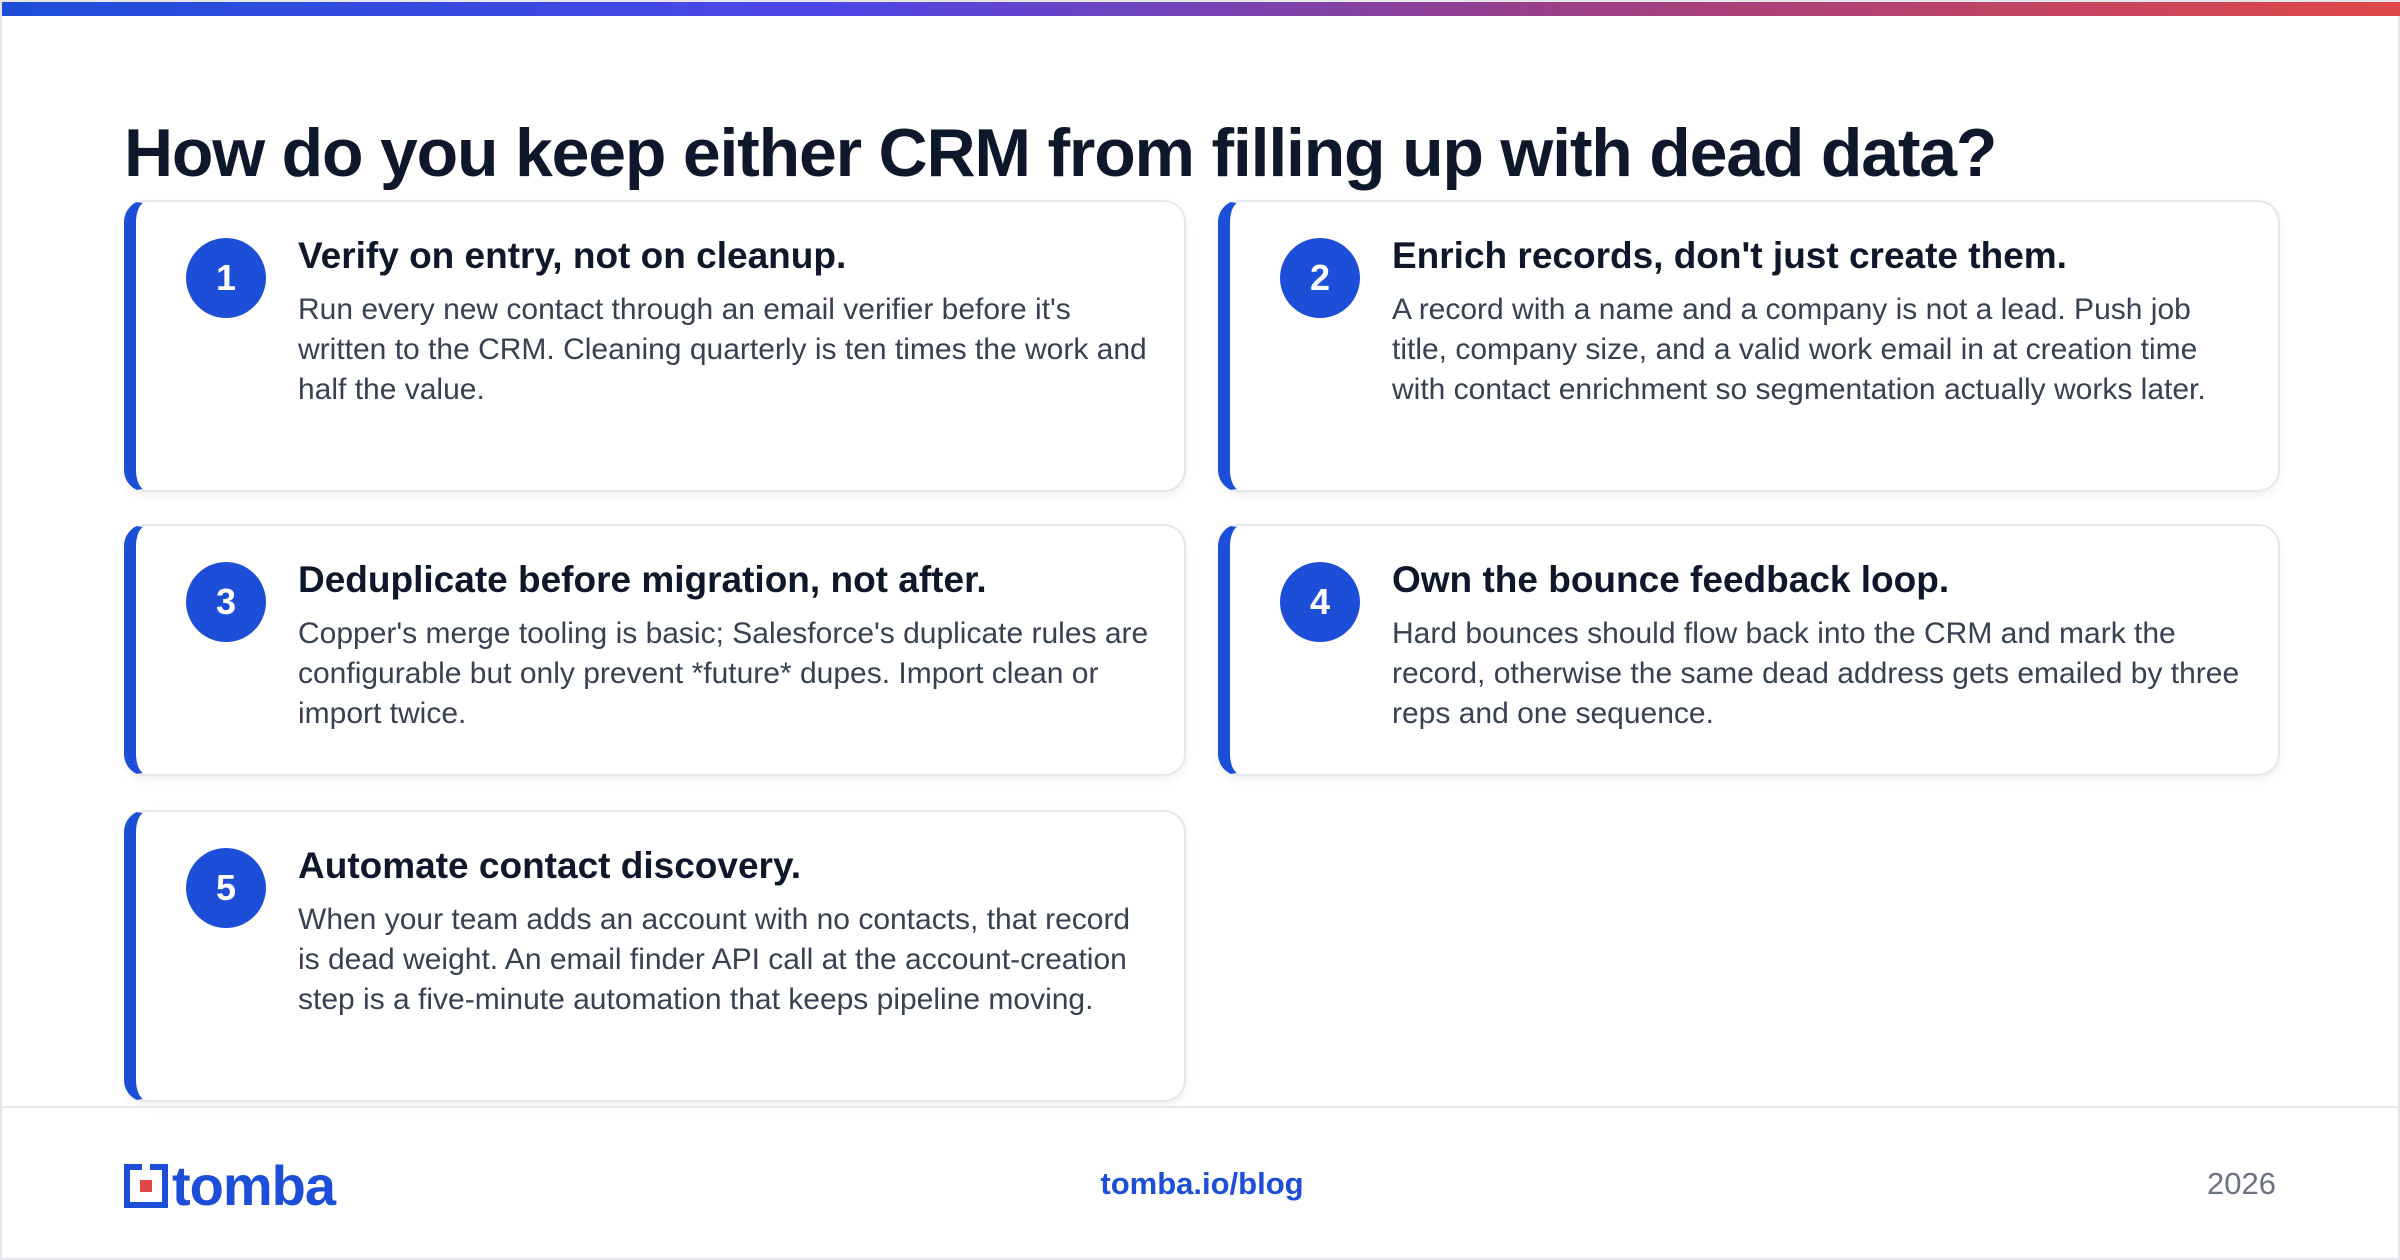 Image resolution: width=2400 pixels, height=1260 pixels. I want to click on footer-divider, so click(1201, 1107).